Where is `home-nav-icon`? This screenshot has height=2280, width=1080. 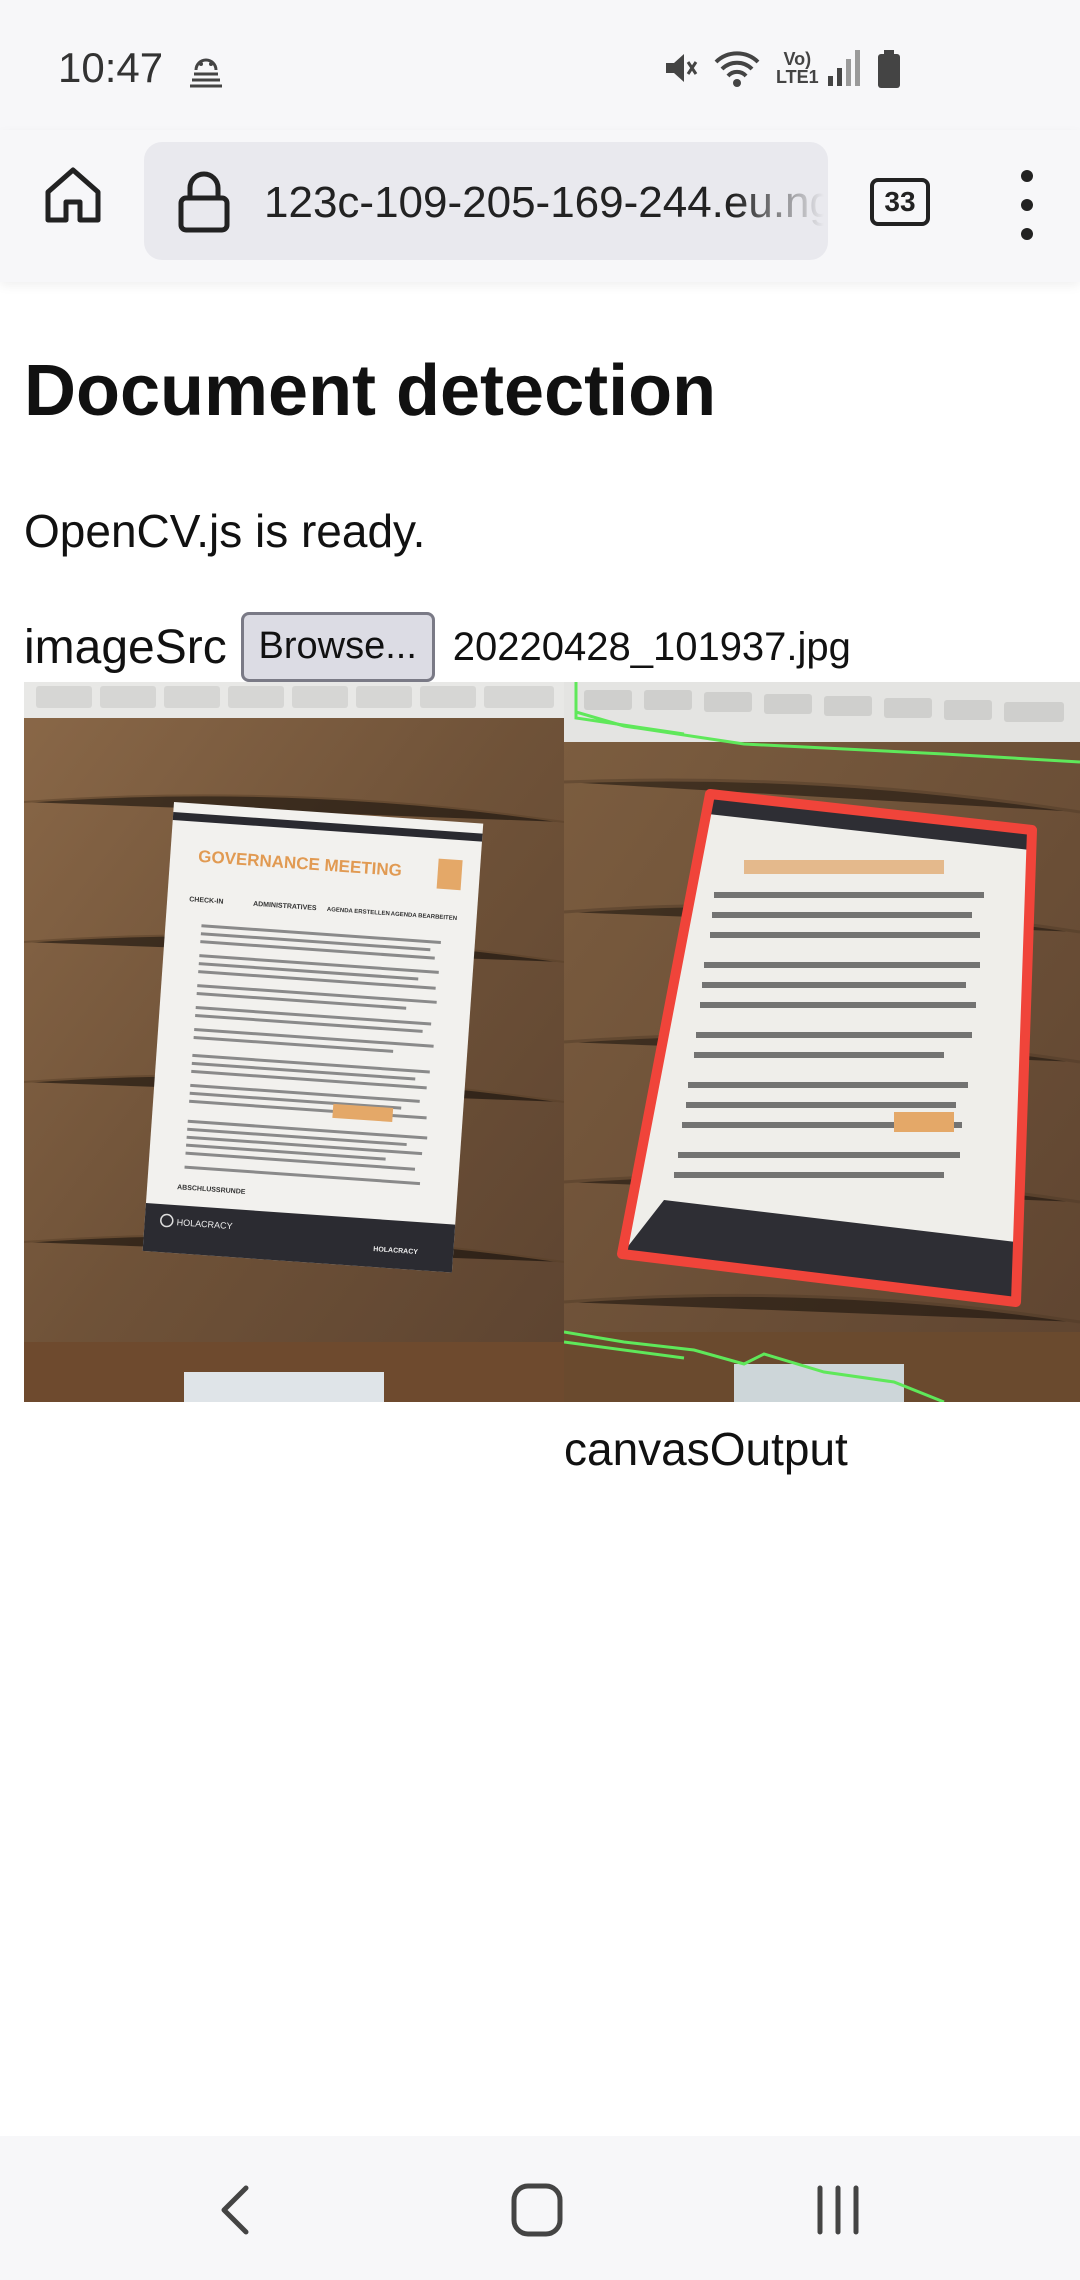 home-nav-icon is located at coordinates (538, 2210).